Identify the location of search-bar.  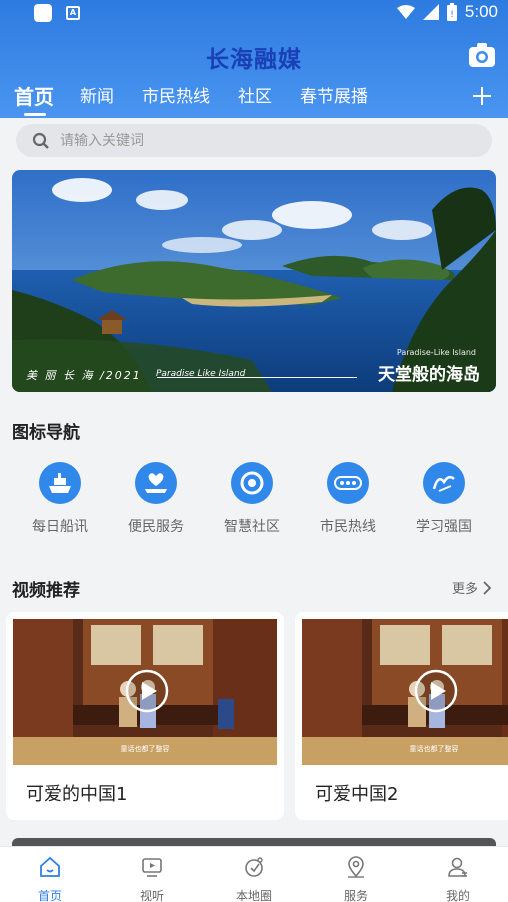
(254, 140).